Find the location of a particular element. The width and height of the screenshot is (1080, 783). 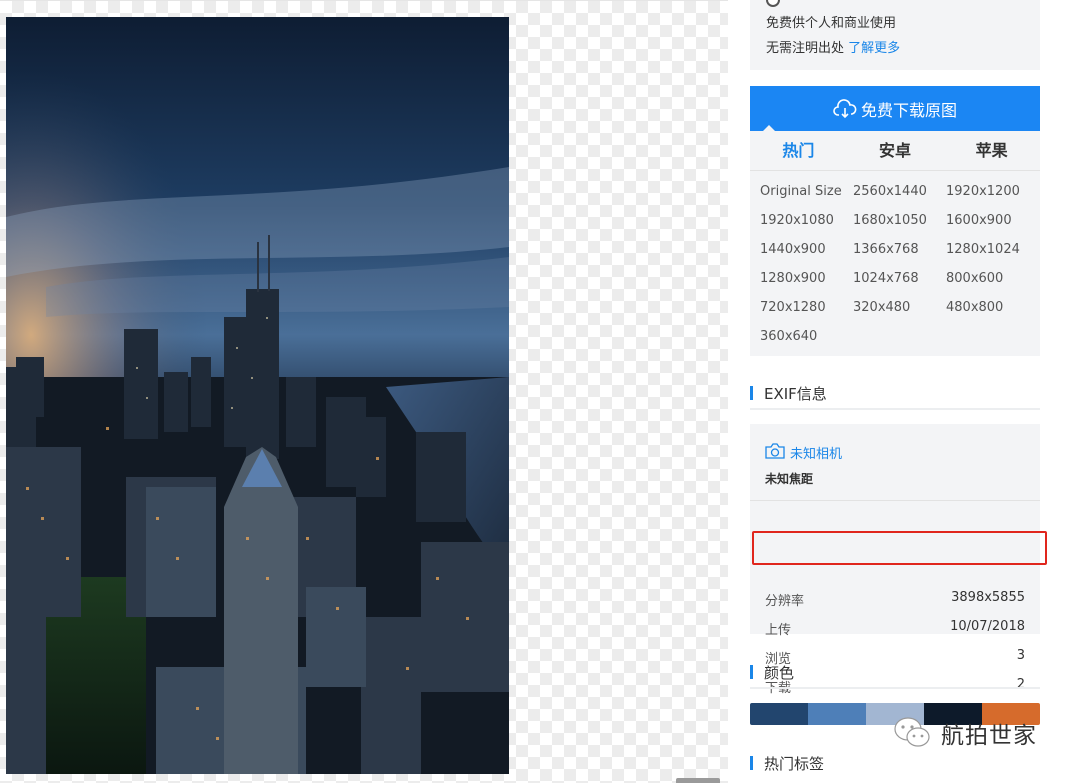

resolution-option: 1680x1050 is located at coordinates (899, 220).